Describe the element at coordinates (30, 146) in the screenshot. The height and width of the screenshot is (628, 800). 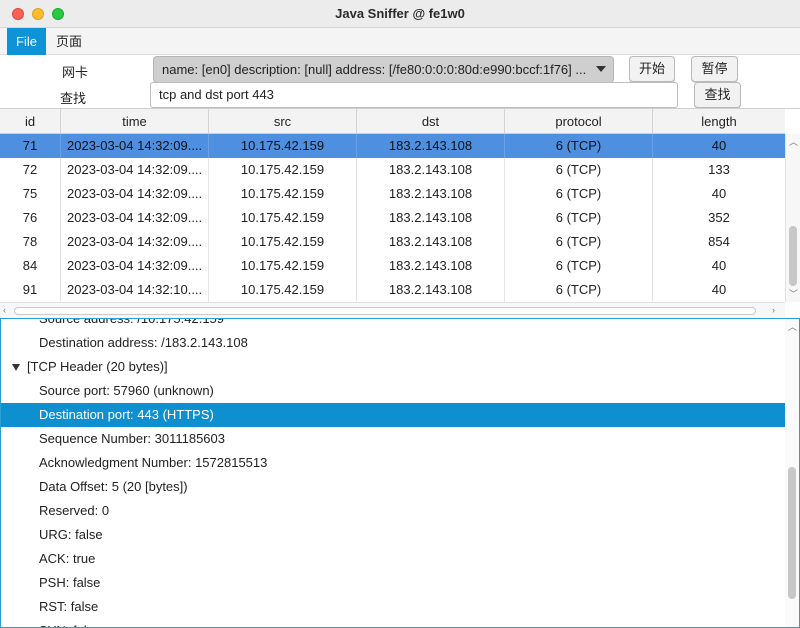
I see `cell-id: 71` at that location.